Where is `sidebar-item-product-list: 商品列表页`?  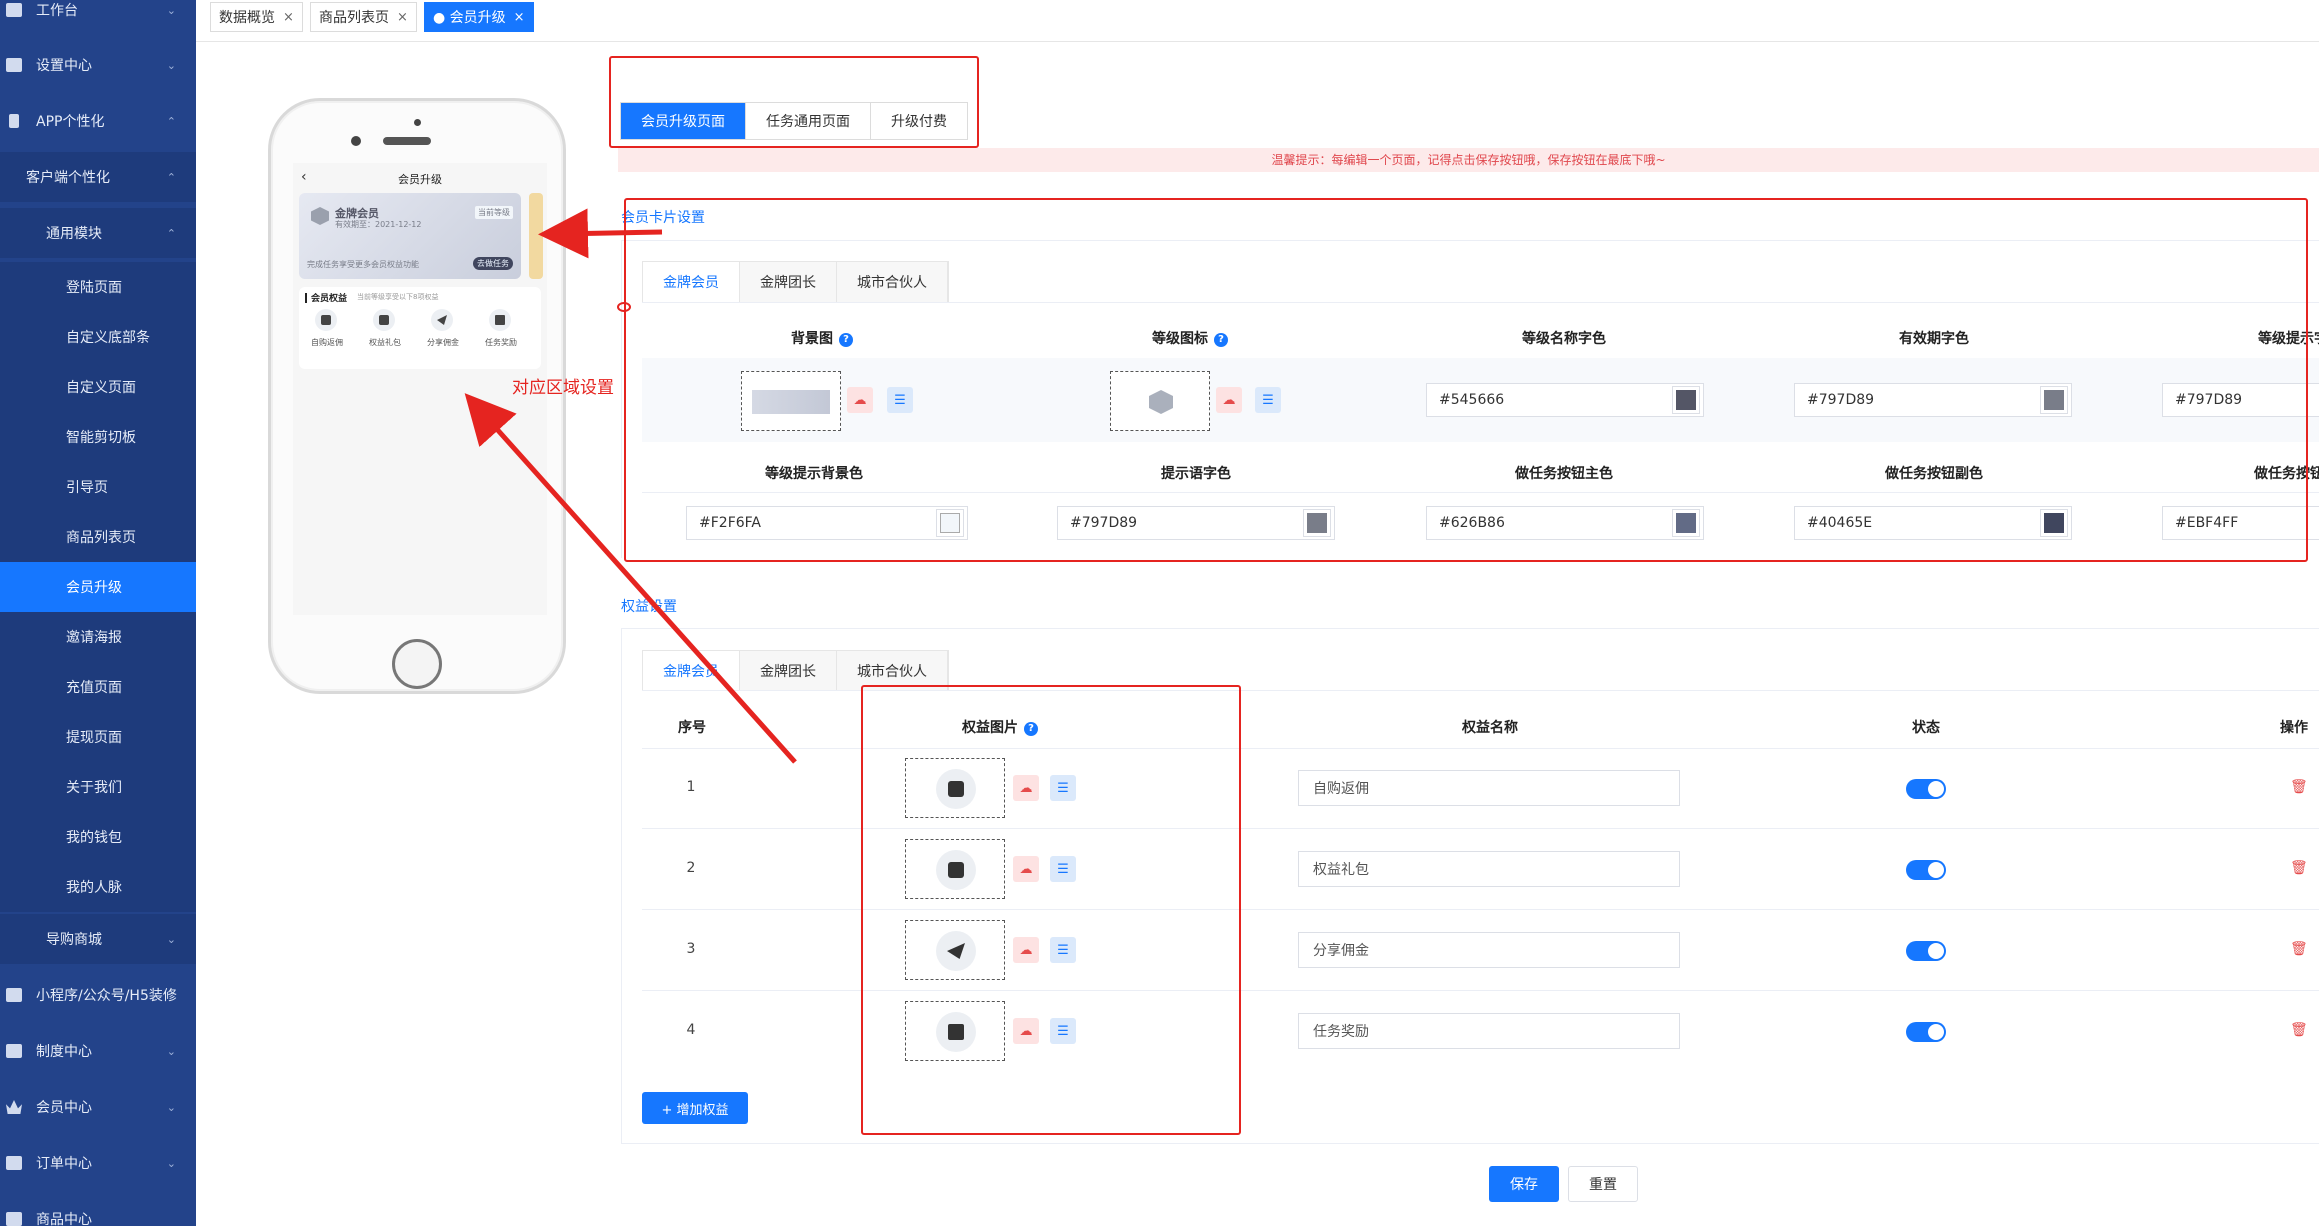 sidebar-item-product-list: 商品列表页 is located at coordinates (98, 537).